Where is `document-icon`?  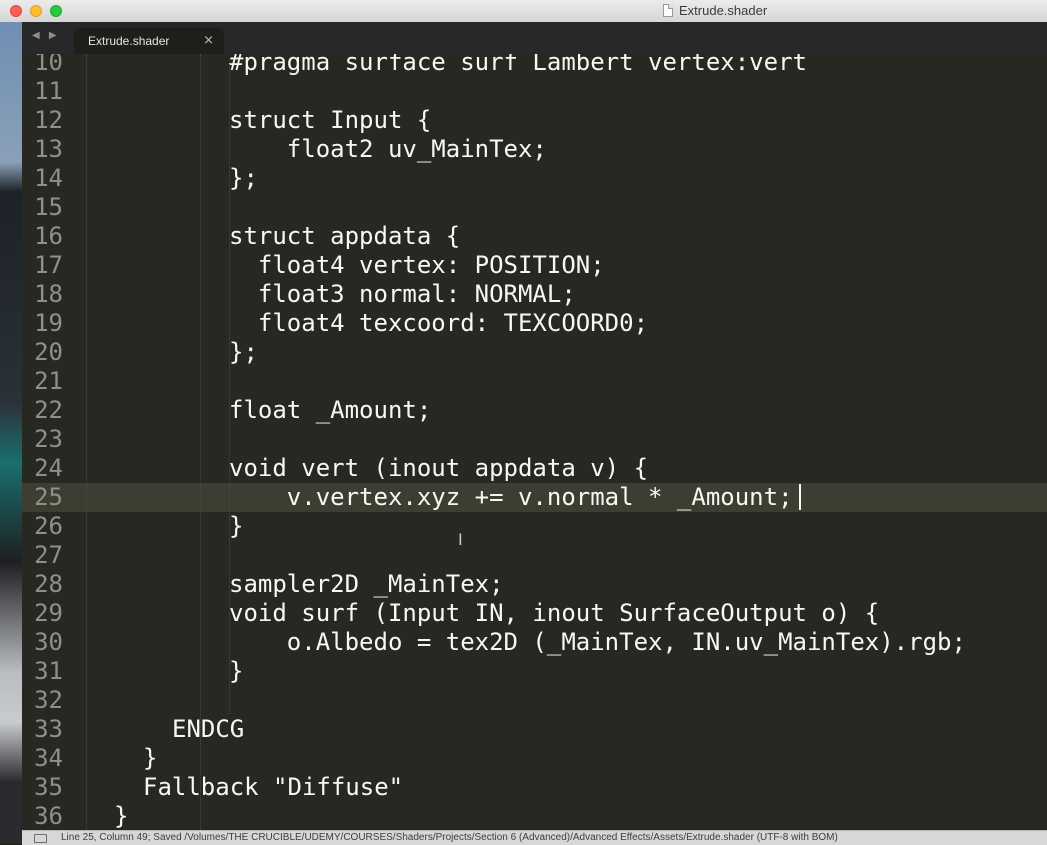
document-icon is located at coordinates (668, 10).